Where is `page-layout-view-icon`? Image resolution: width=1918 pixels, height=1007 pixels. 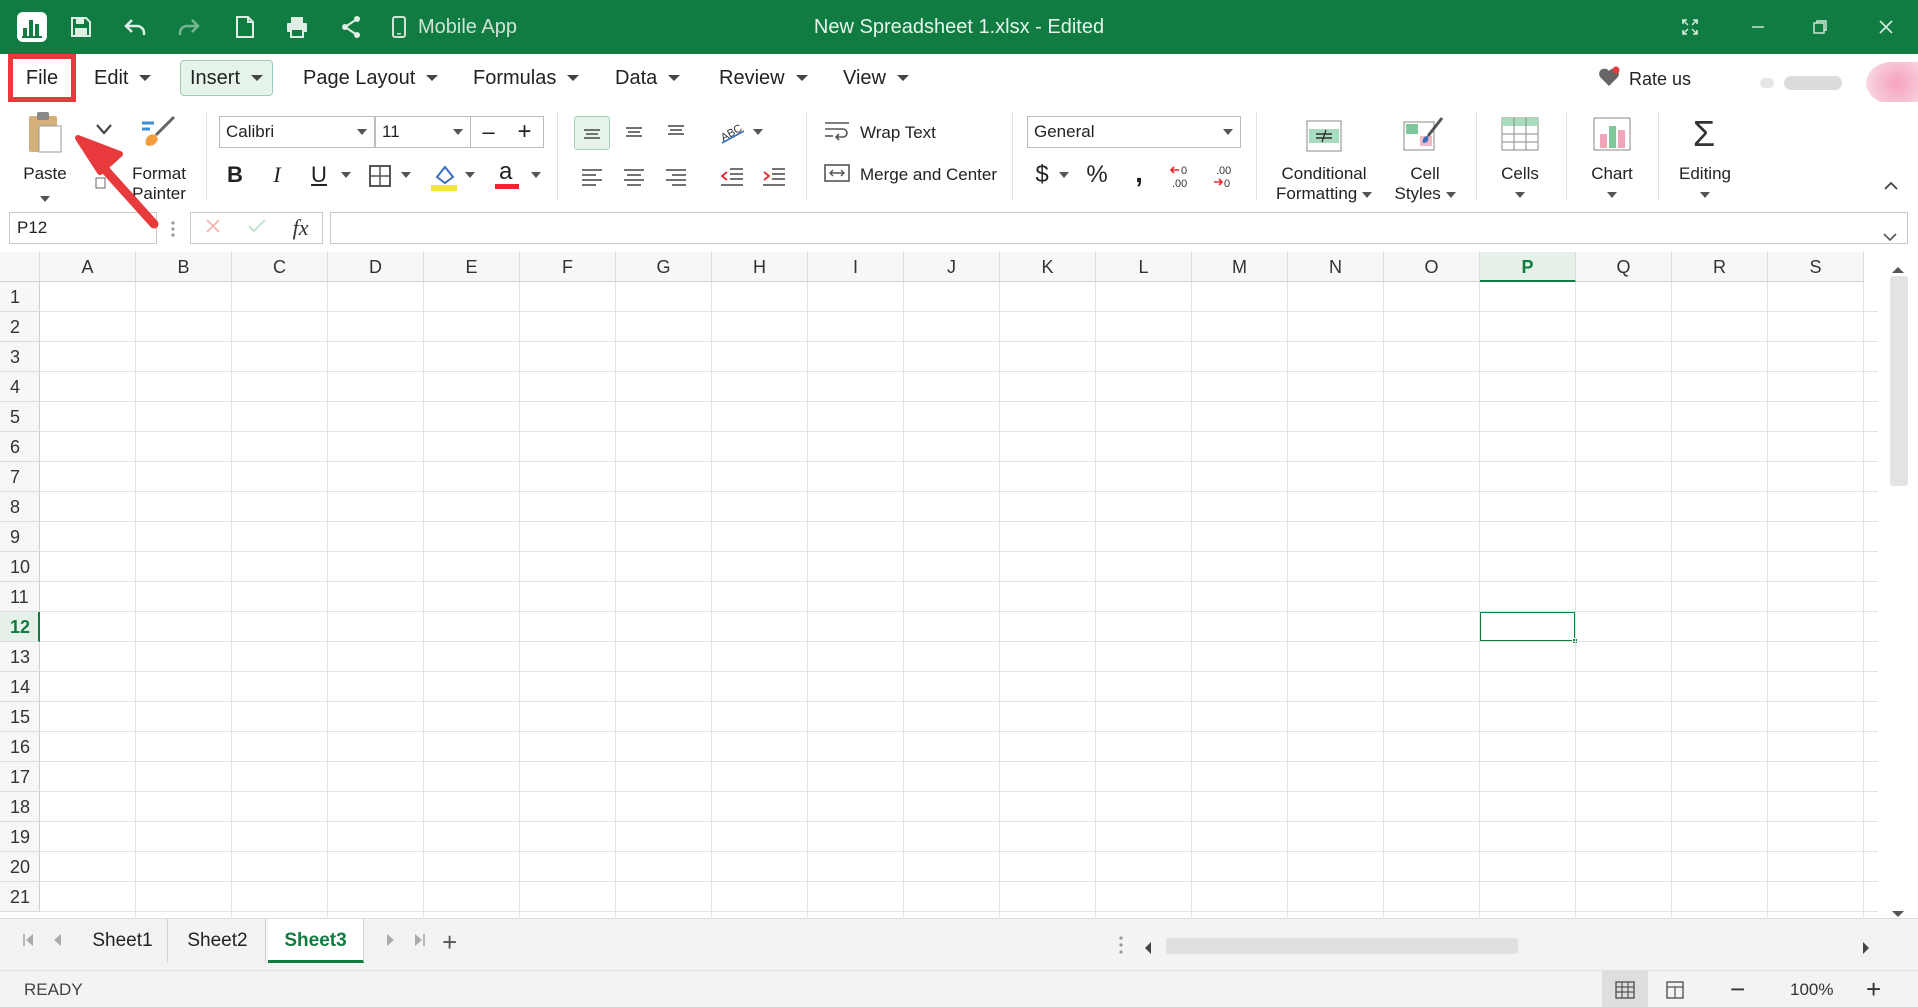
page-layout-view-icon is located at coordinates (1675, 989).